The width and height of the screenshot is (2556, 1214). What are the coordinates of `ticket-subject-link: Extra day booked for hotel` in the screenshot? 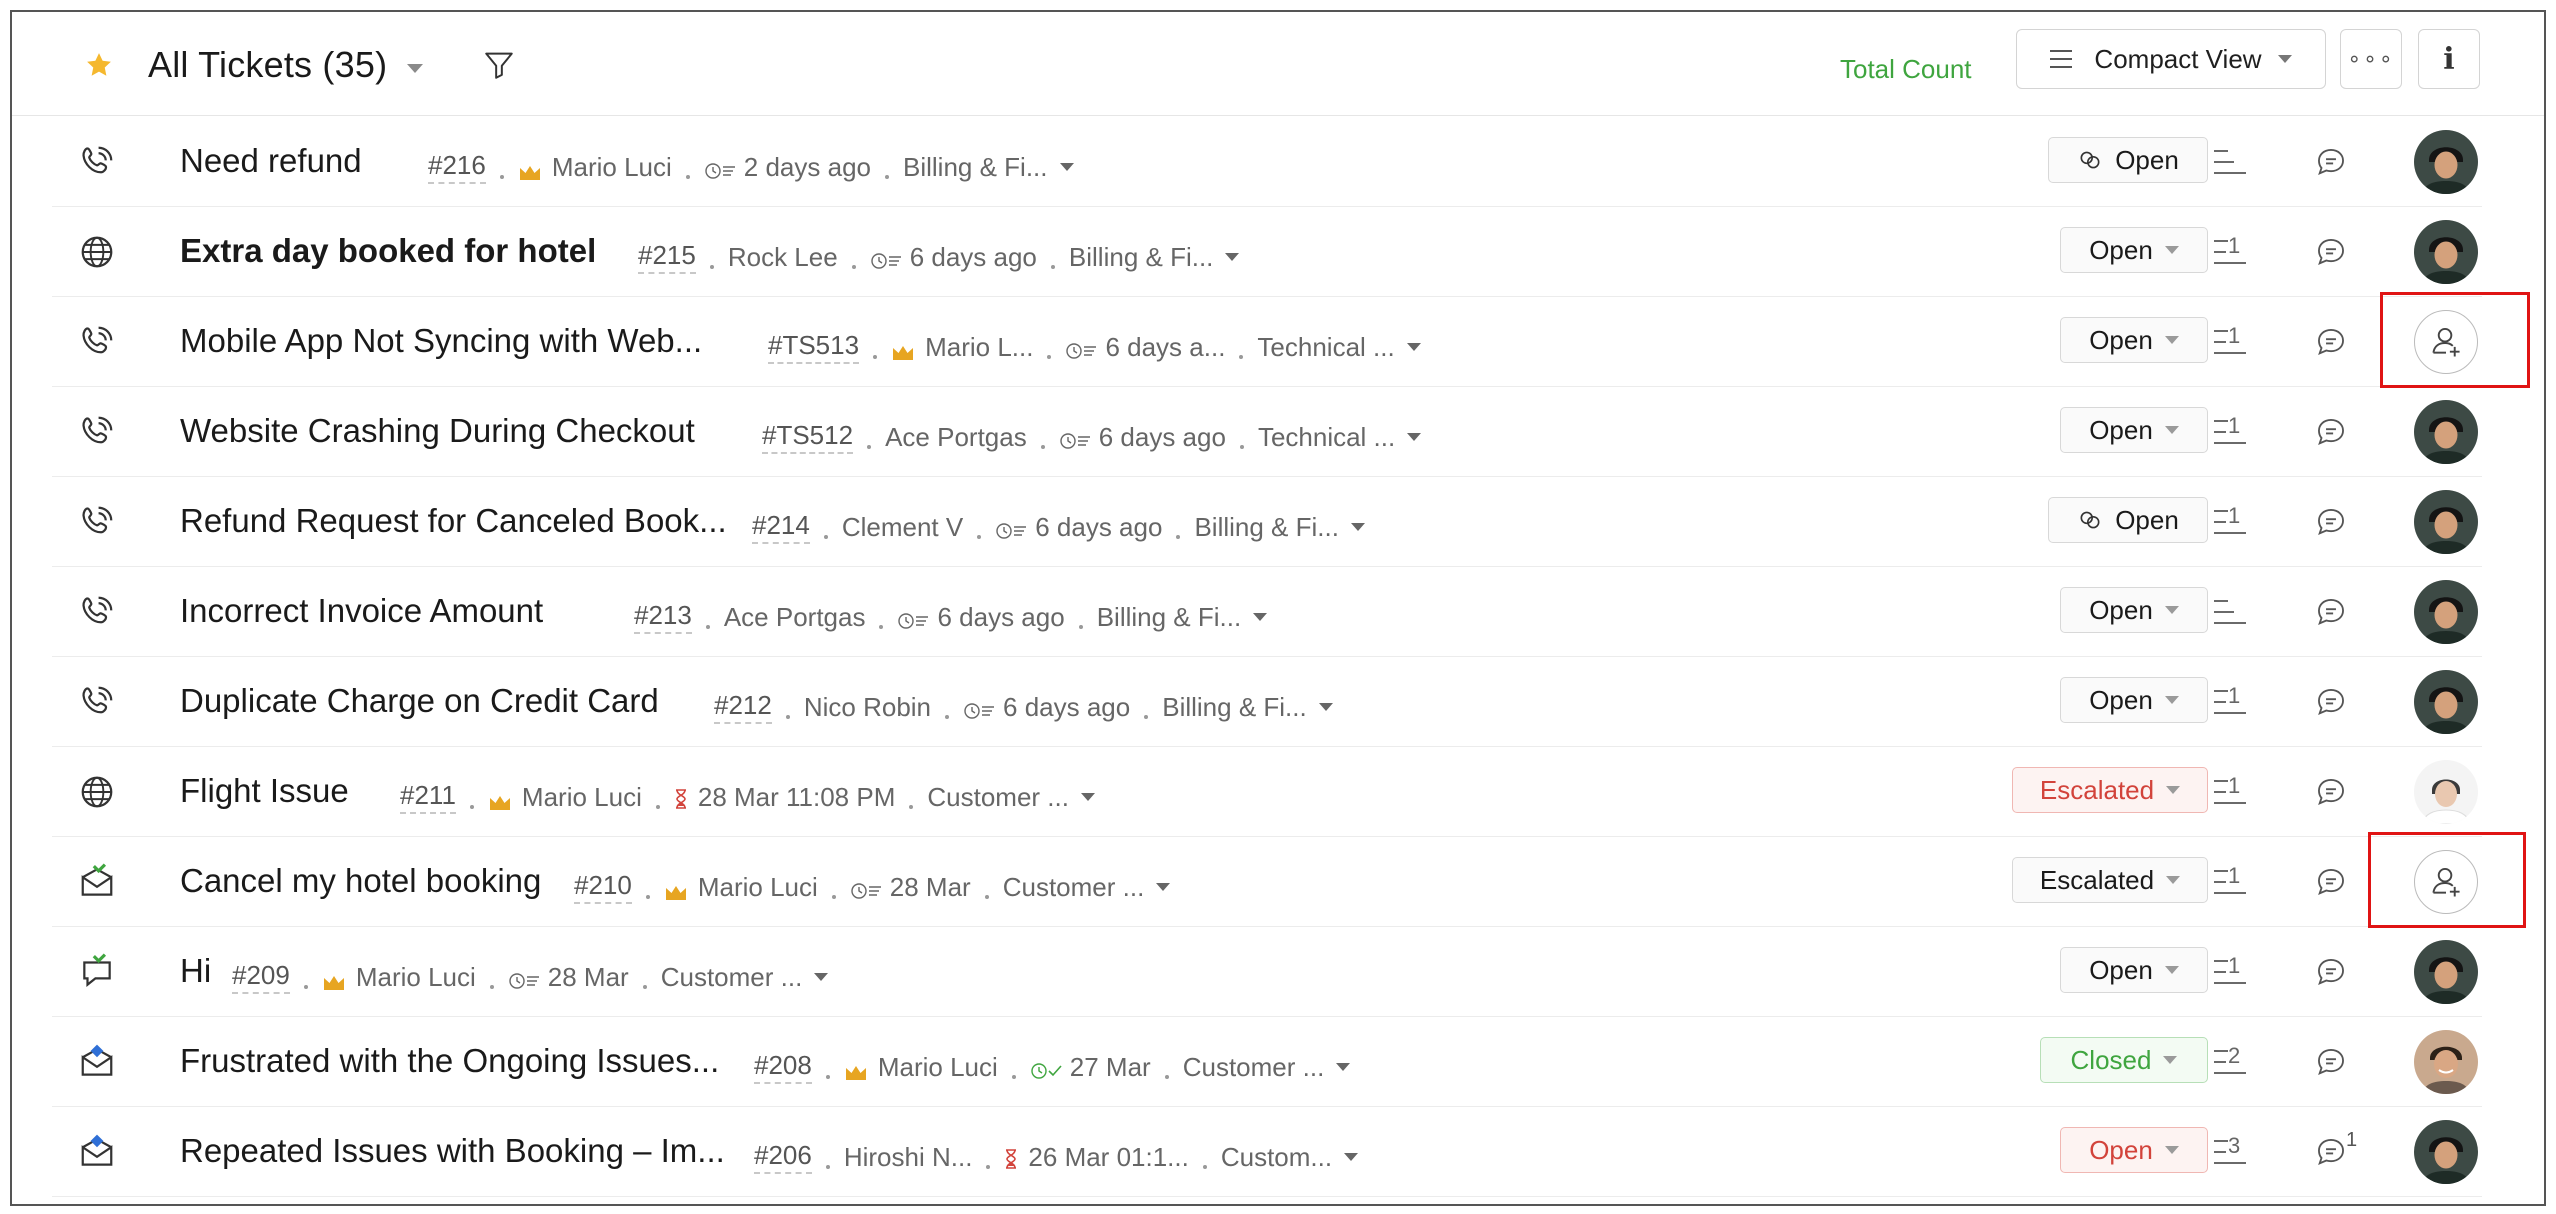 It's located at (388, 251).